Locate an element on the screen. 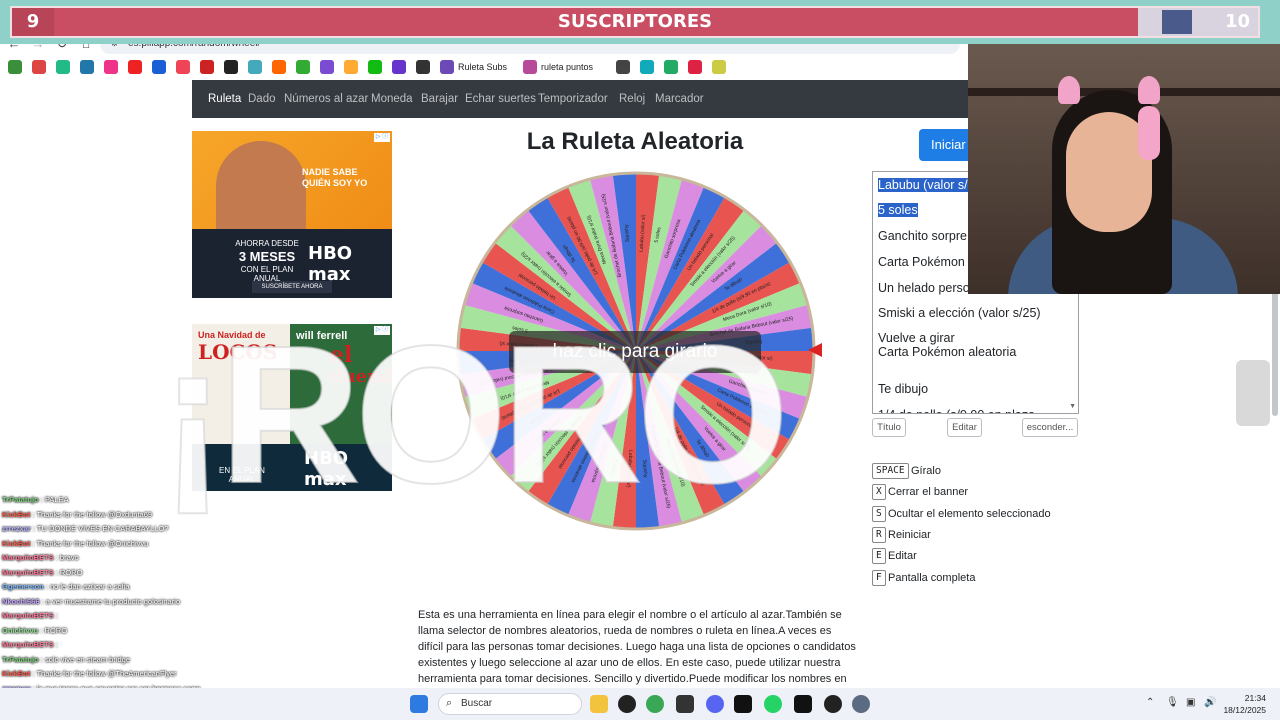 This screenshot has height=720, width=1280. chat-username: Ggemerson is located at coordinates (23, 586).